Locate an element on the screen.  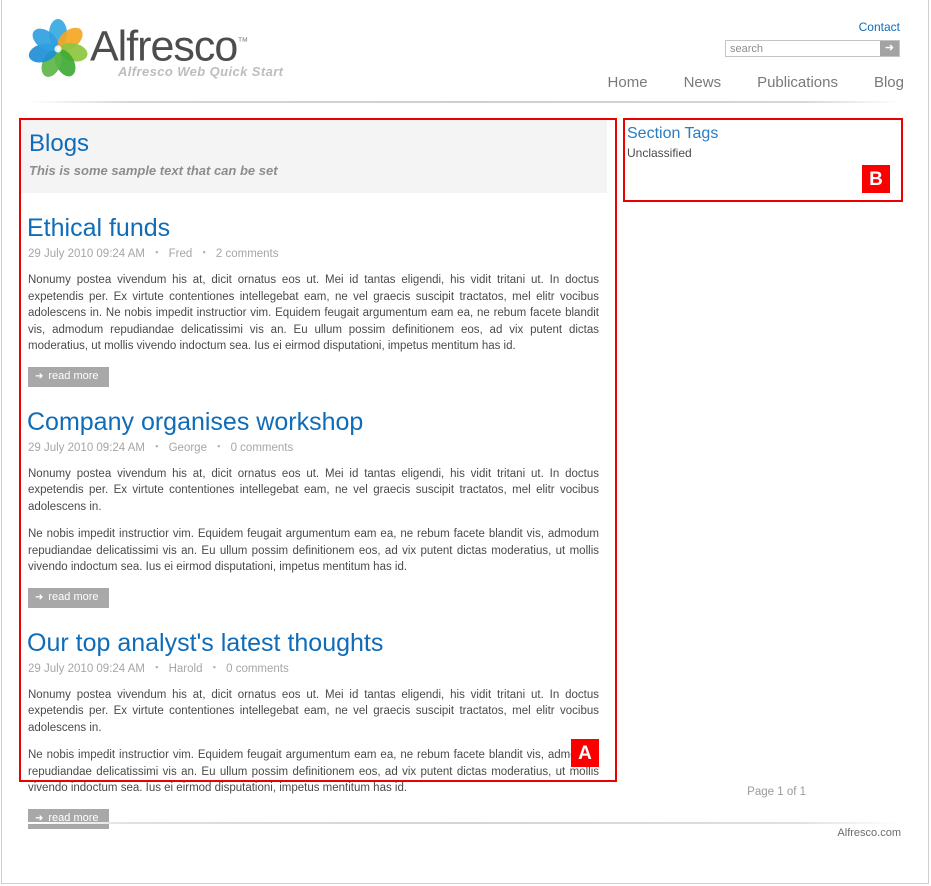
brand-trademark: ™ is located at coordinates (243, 42).